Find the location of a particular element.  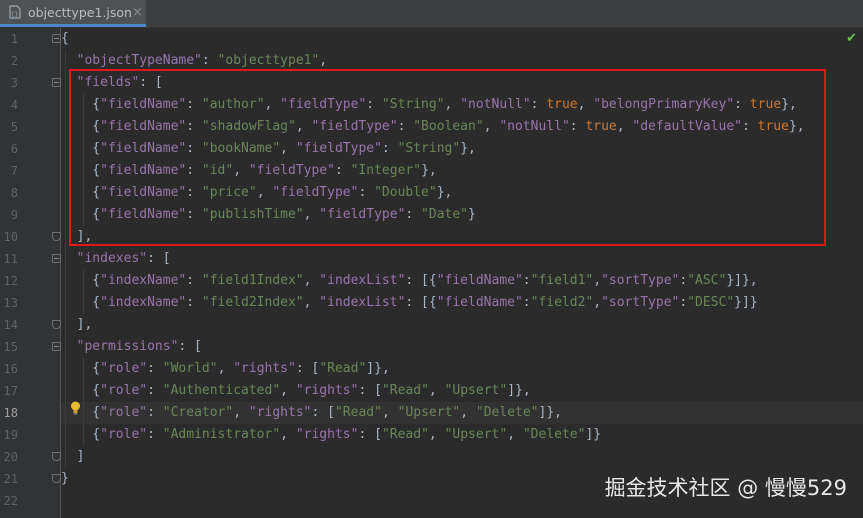

file-tab-objecttype1: {} objecttype1.json × is located at coordinates (73, 13).